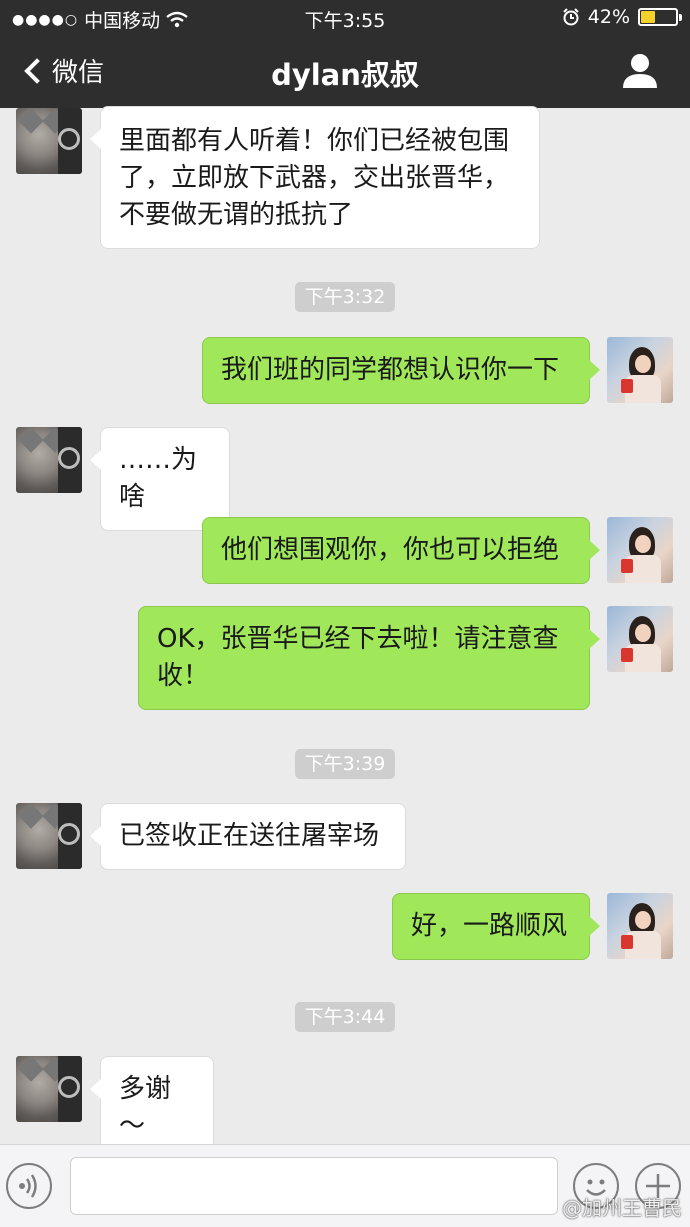  Describe the element at coordinates (401, 370) in the screenshot. I see `outgoing-message: 我们班的同学都想认识你一下` at that location.